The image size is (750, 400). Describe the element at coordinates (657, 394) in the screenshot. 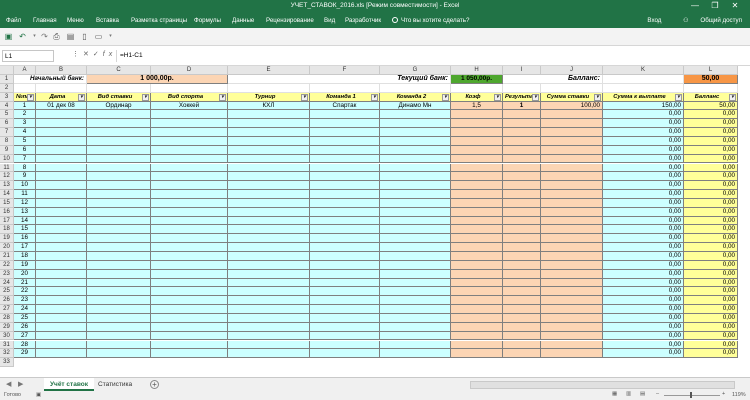

I see `zoom-out-icon: –` at that location.